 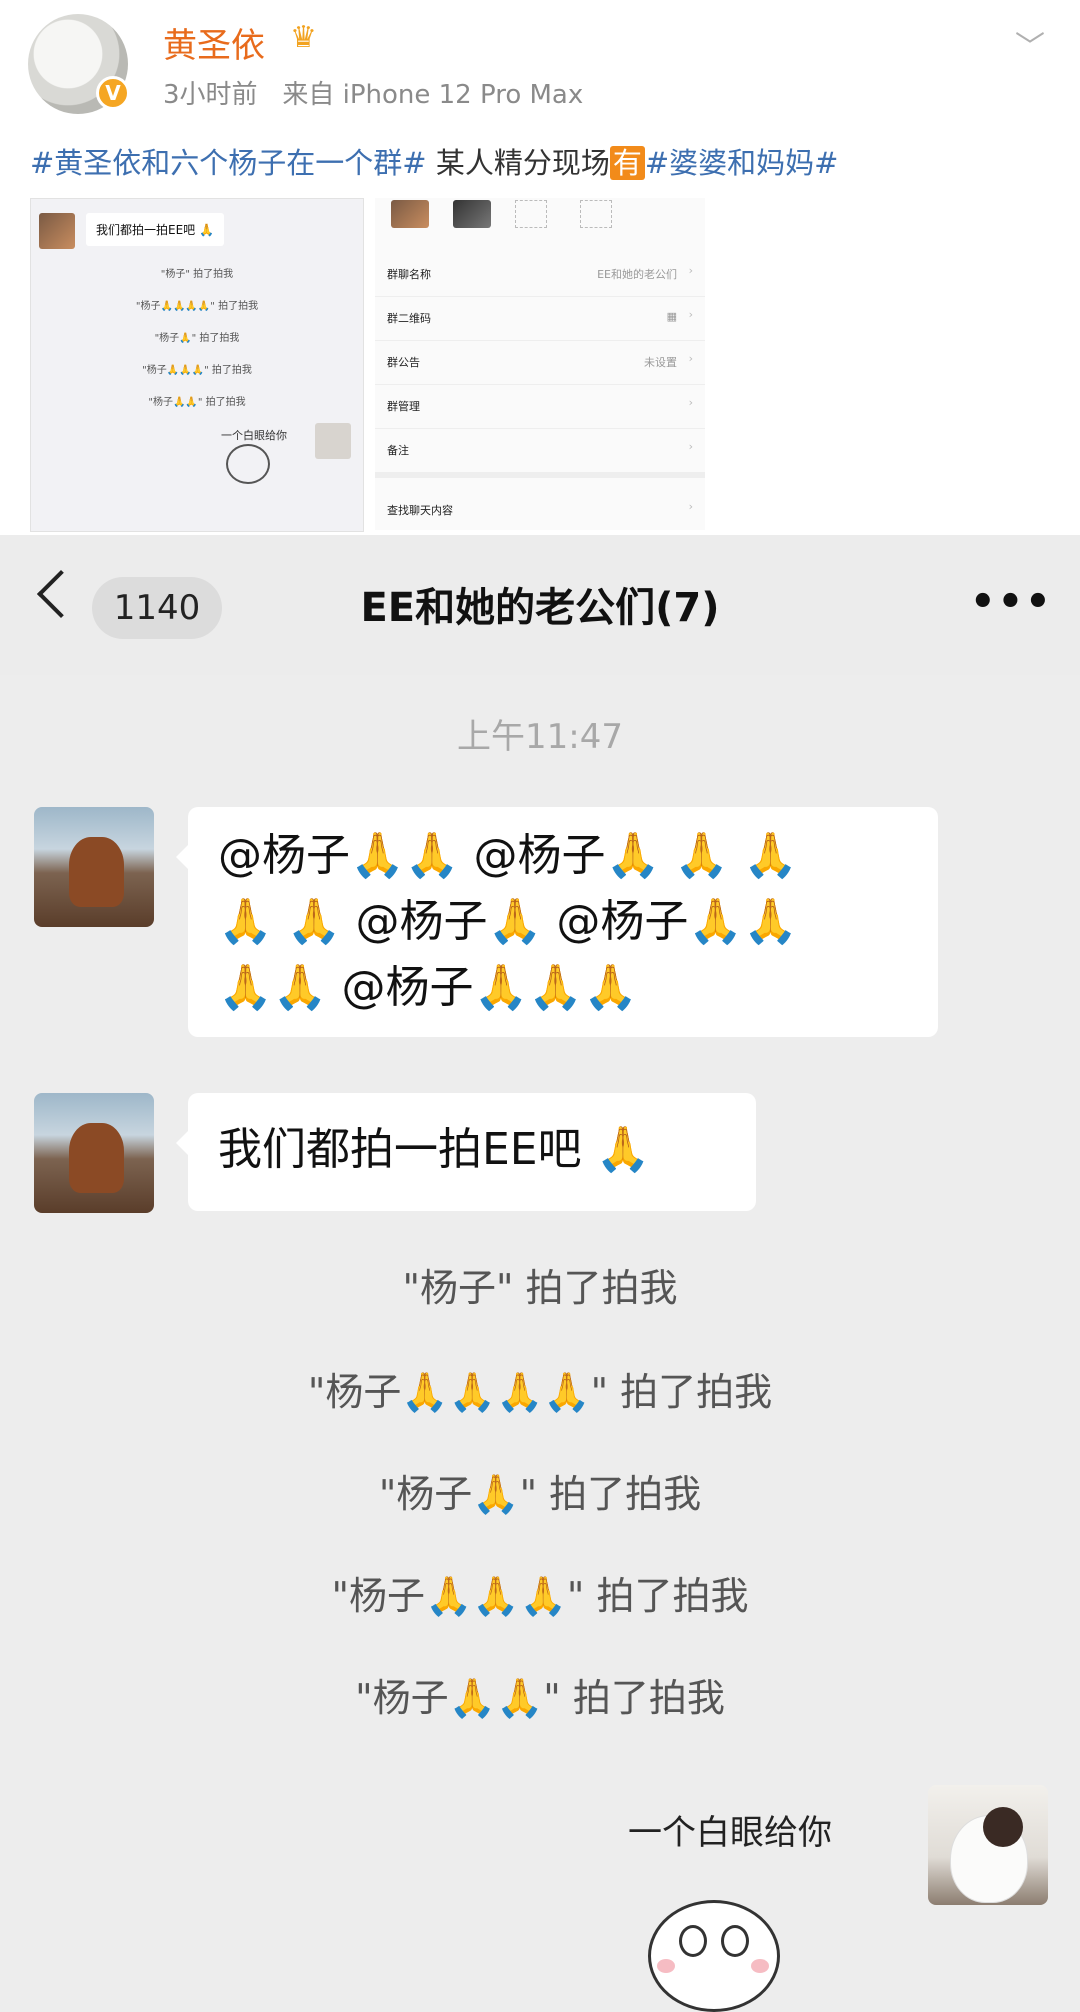 I want to click on hashtag-link: #婆婆和妈妈#, so click(x=742, y=163).